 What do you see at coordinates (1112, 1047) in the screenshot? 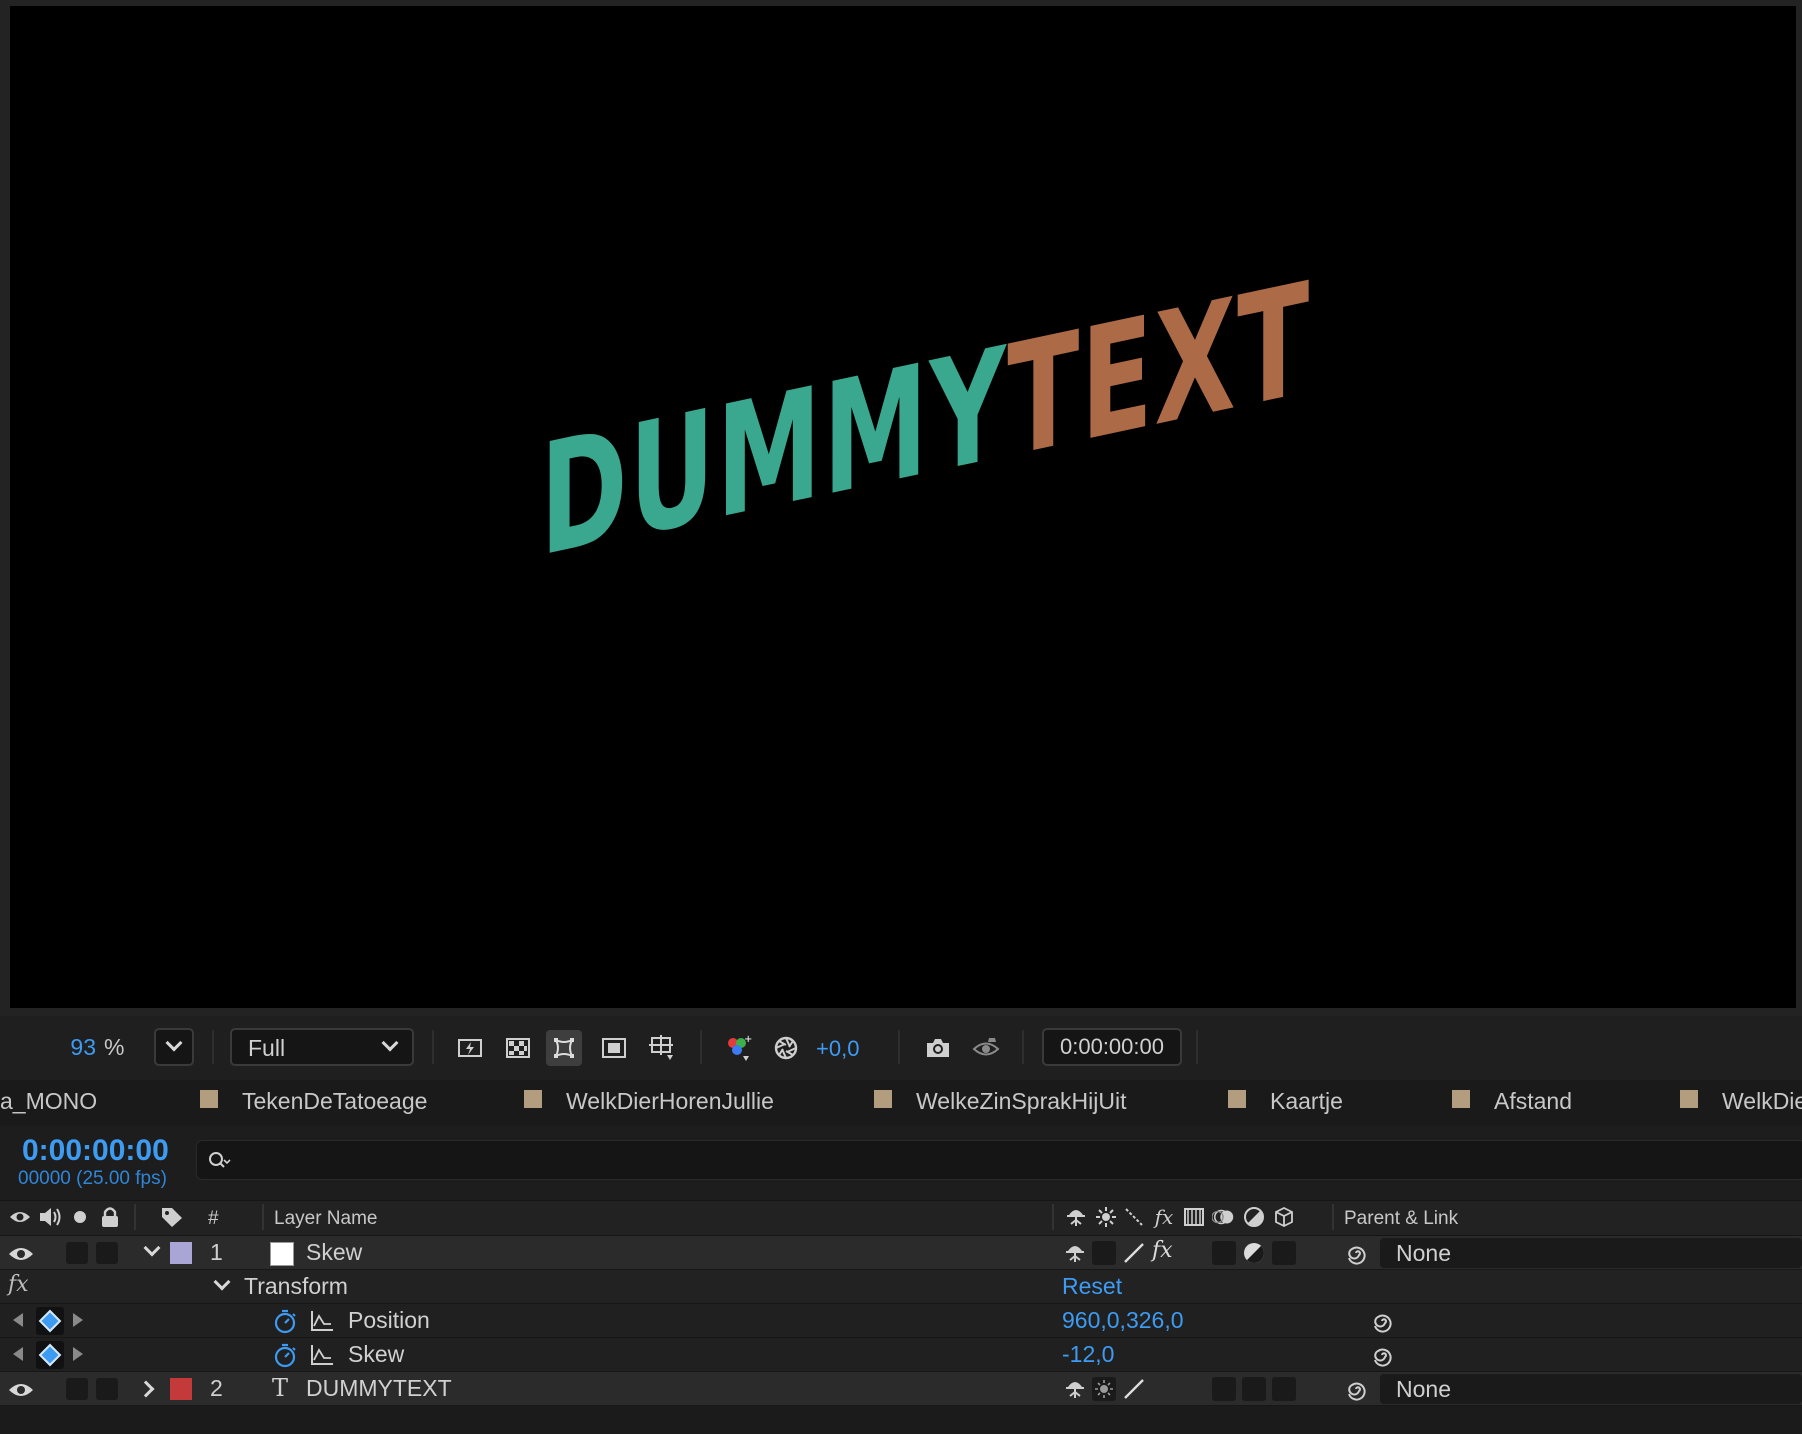
I see `viewer-timecode: 0:00:00:00` at bounding box center [1112, 1047].